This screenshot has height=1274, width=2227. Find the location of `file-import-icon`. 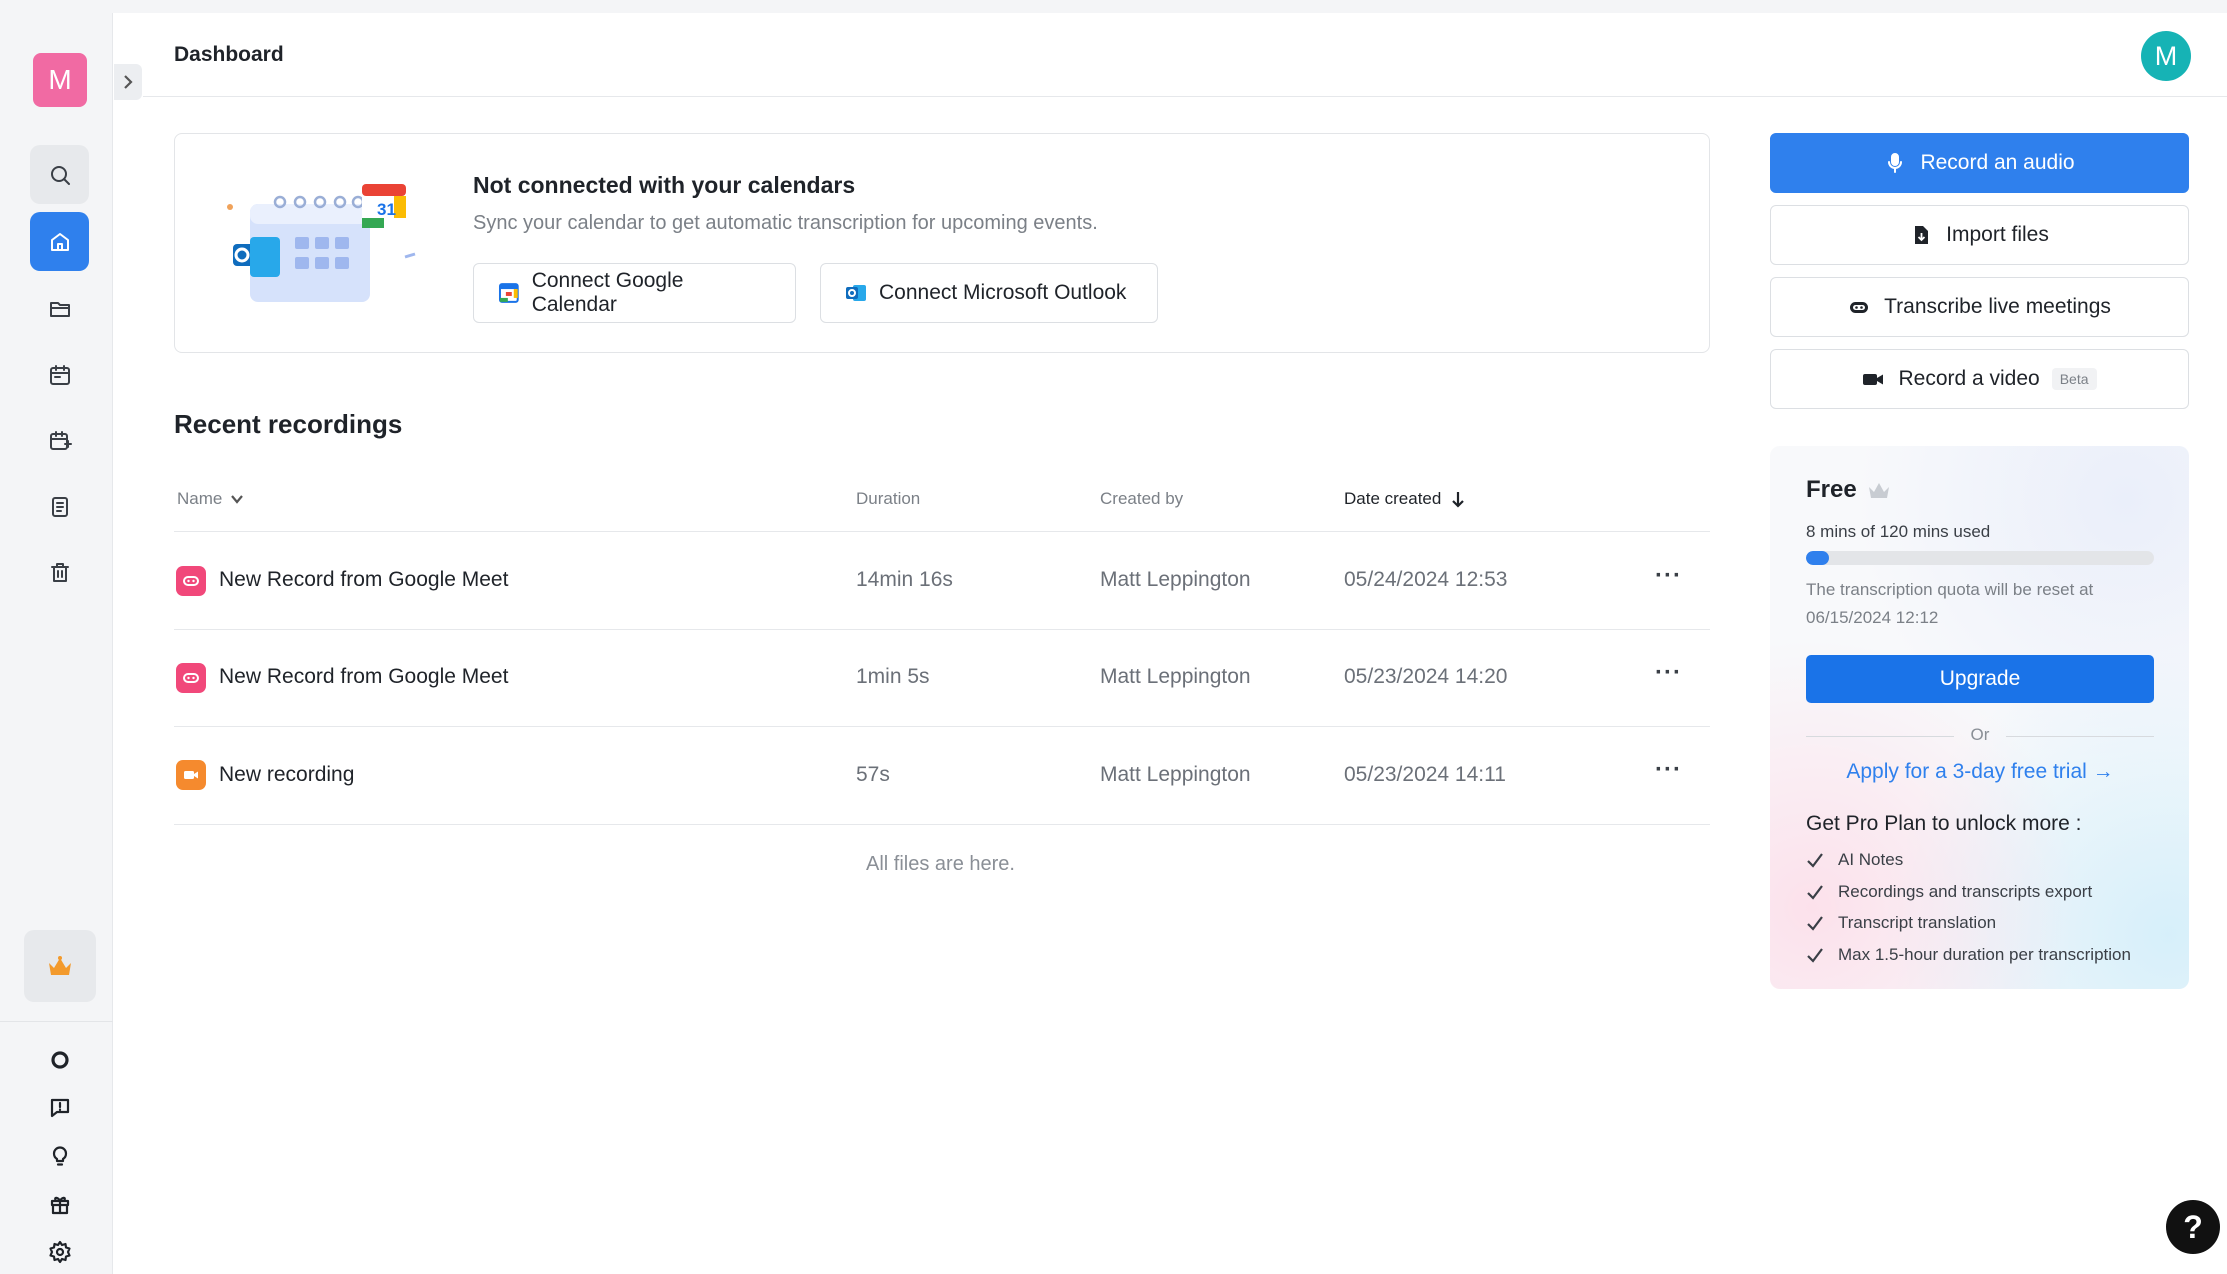

file-import-icon is located at coordinates (1922, 235).